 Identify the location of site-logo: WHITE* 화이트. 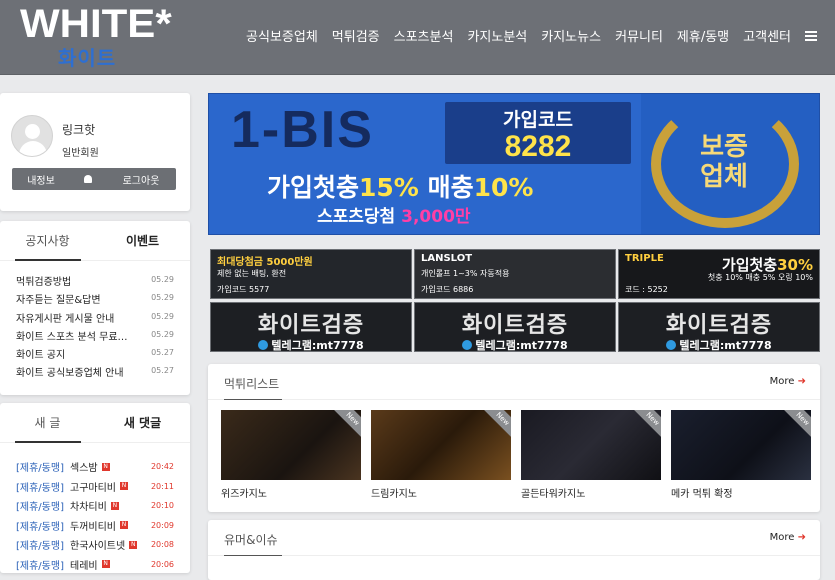
(96, 36).